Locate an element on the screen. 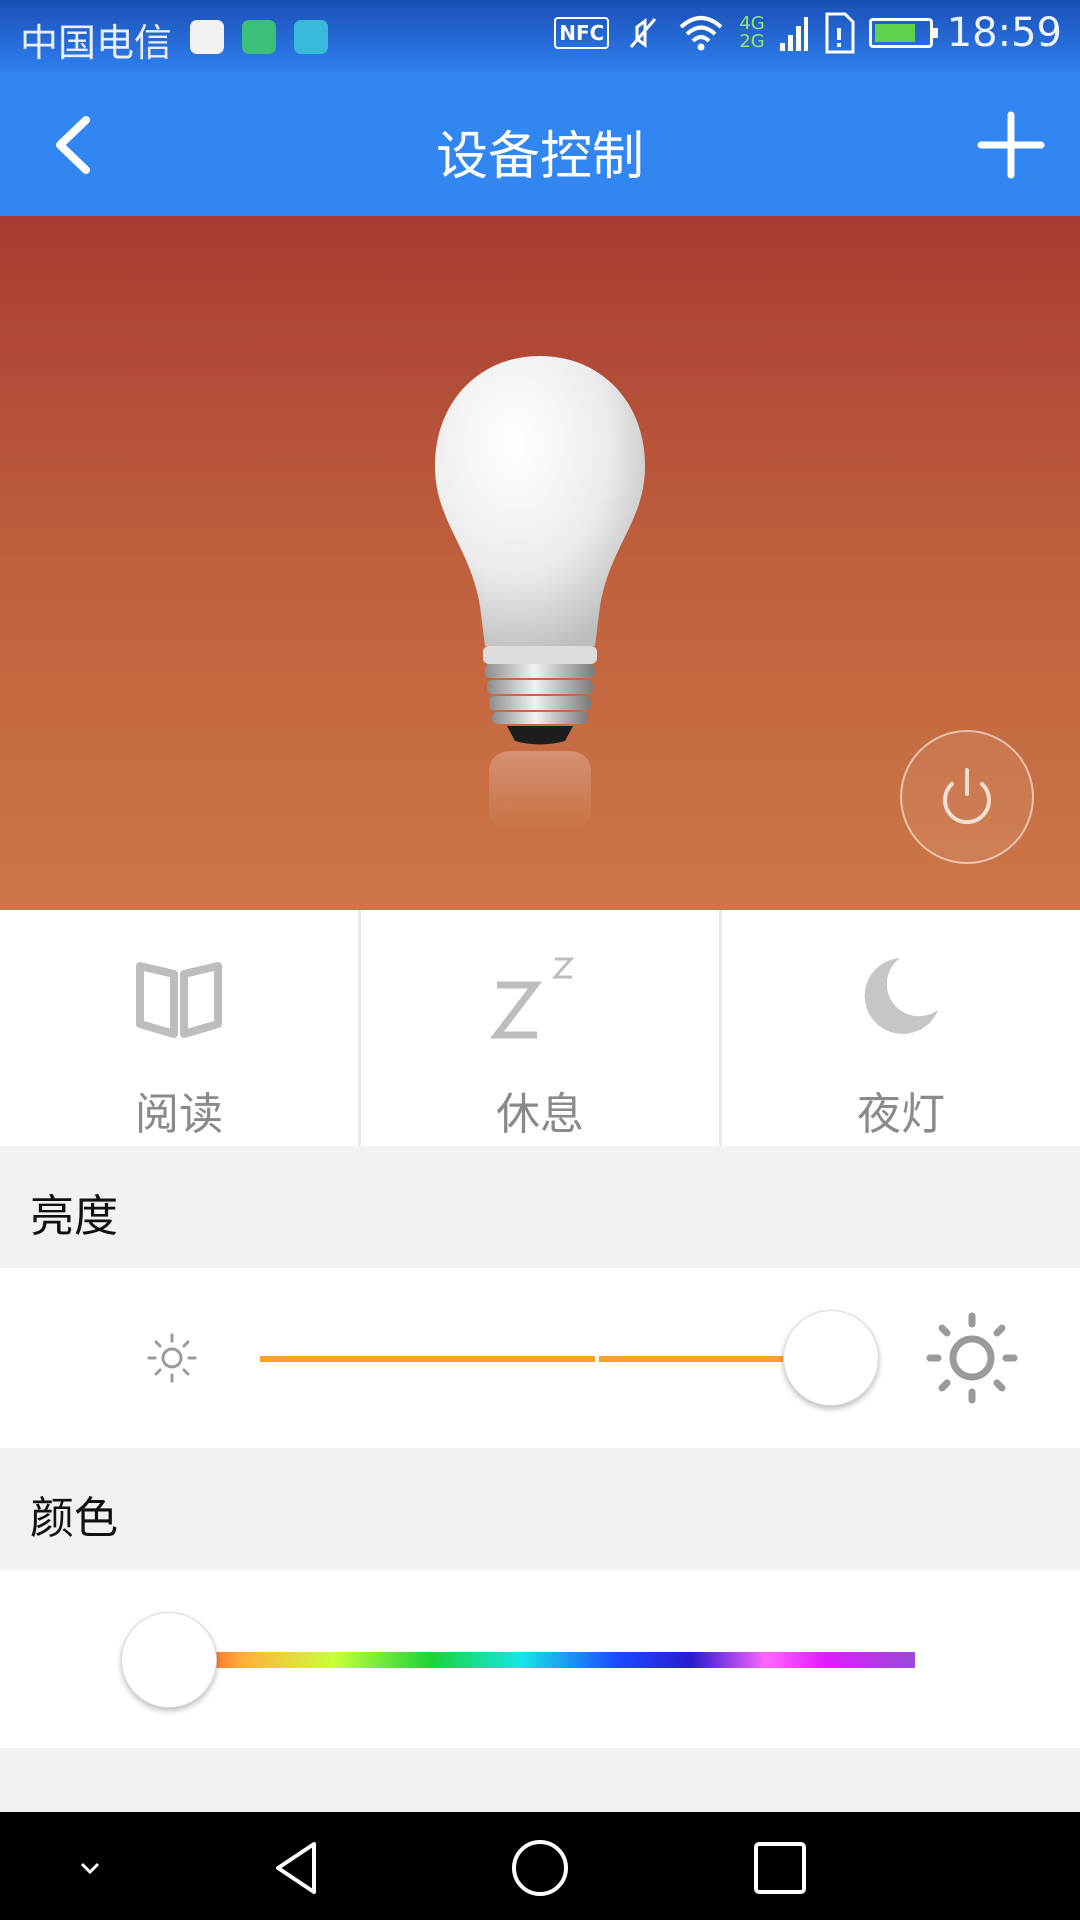 Image resolution: width=1080 pixels, height=1920 pixels. sim-icon is located at coordinates (840, 33).